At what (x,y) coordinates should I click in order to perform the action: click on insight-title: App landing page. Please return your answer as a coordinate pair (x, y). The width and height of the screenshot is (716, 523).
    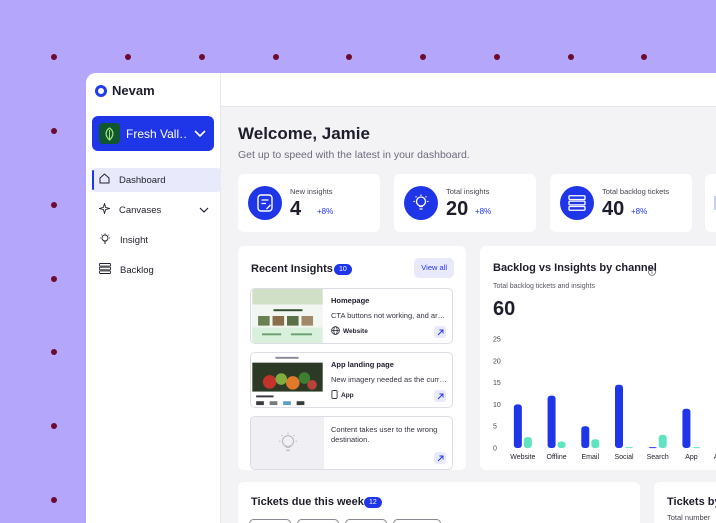
    Looking at the image, I should click on (362, 364).